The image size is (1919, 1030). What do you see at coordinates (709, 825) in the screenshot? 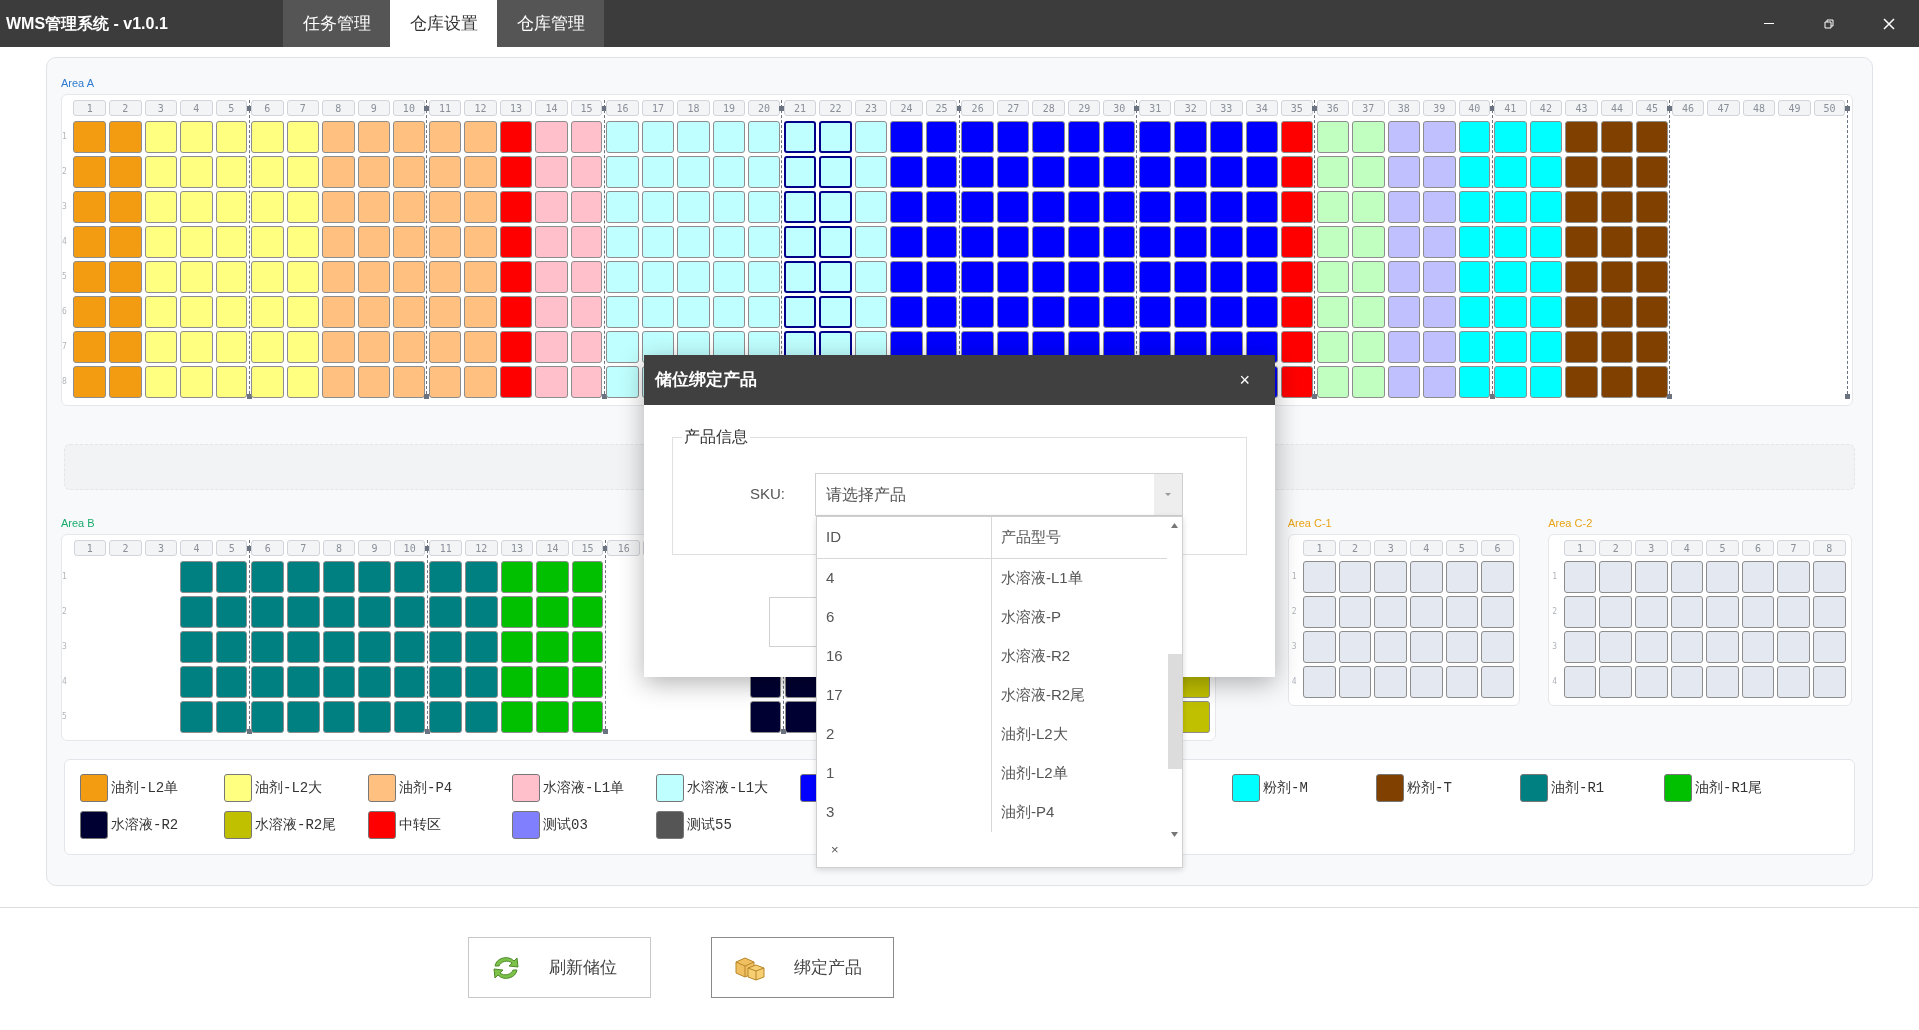
I see `legend-label: 测试55` at bounding box center [709, 825].